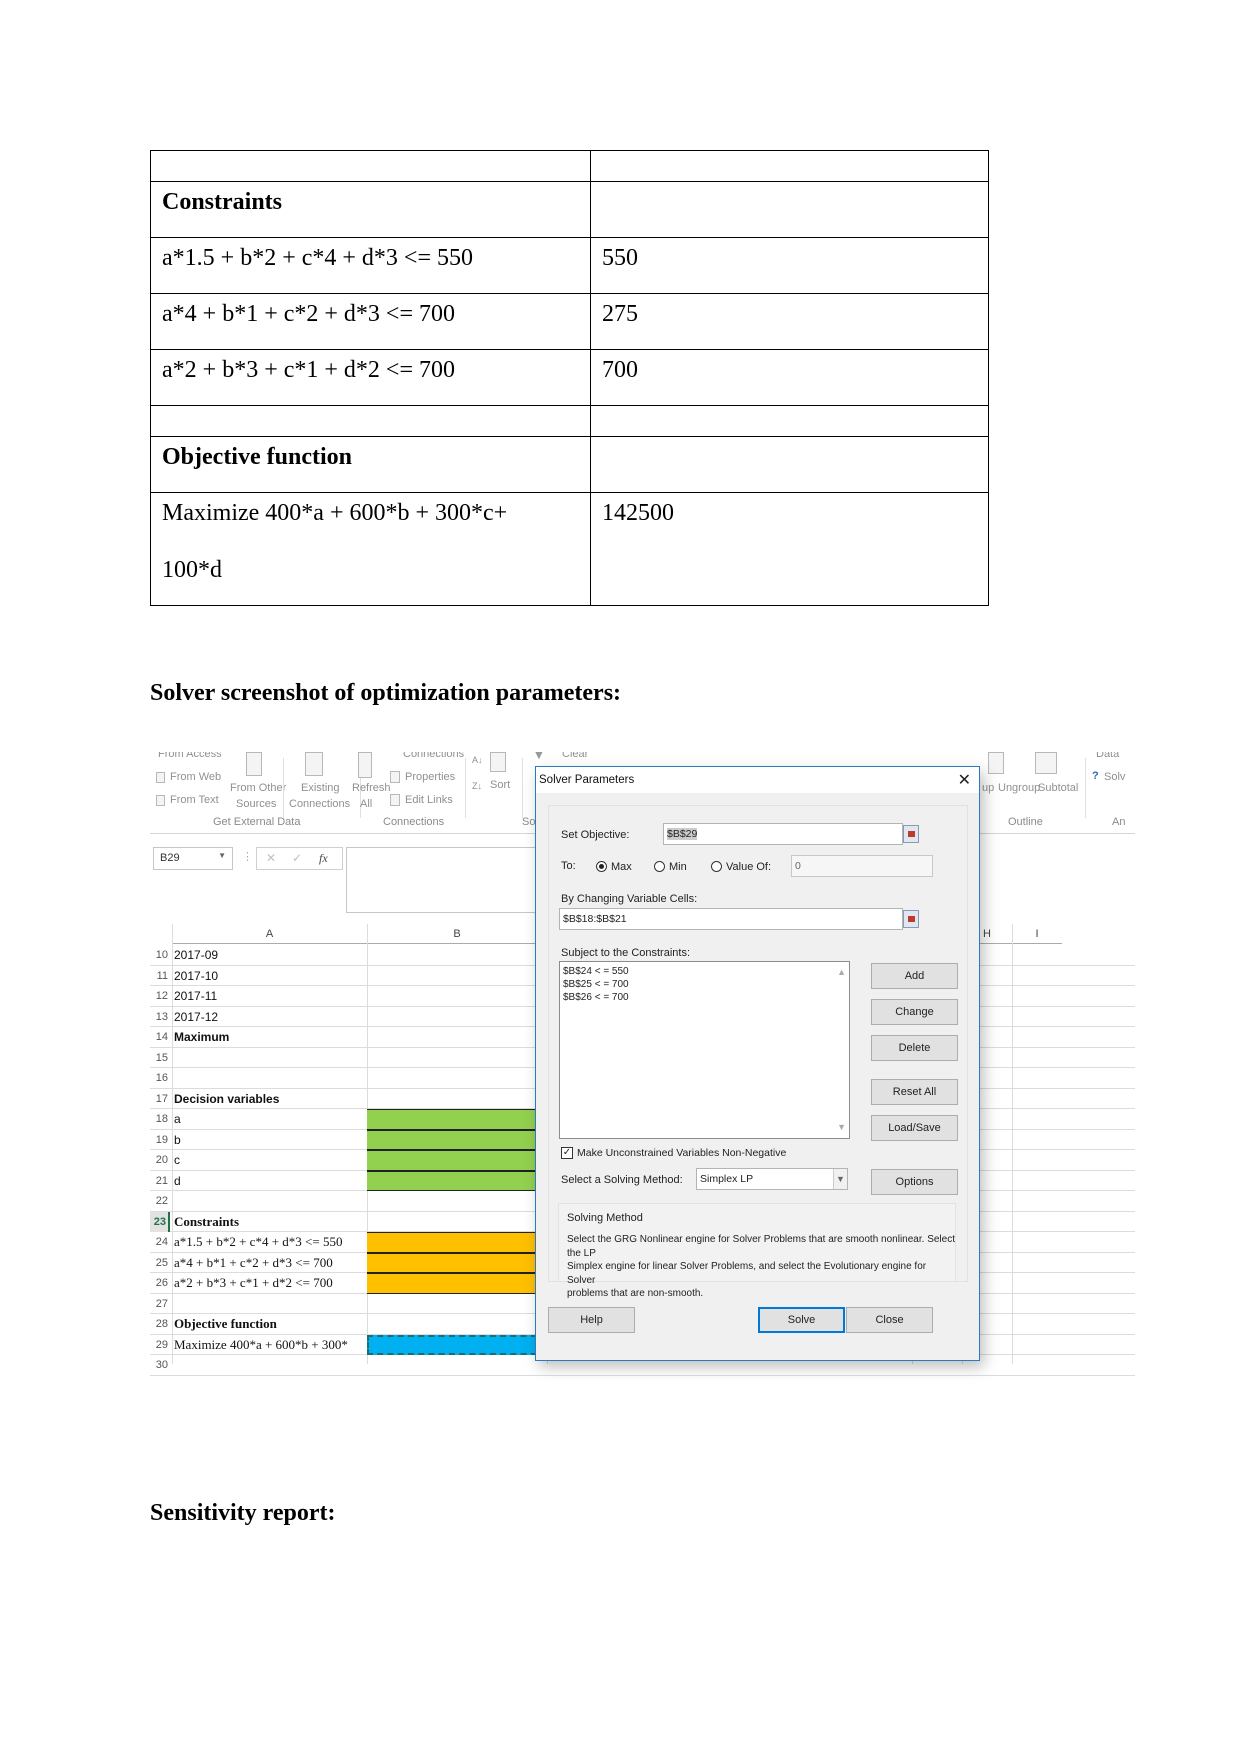  What do you see at coordinates (704, 971) in the screenshot?
I see `constraint-item: $B$24 < = 550` at bounding box center [704, 971].